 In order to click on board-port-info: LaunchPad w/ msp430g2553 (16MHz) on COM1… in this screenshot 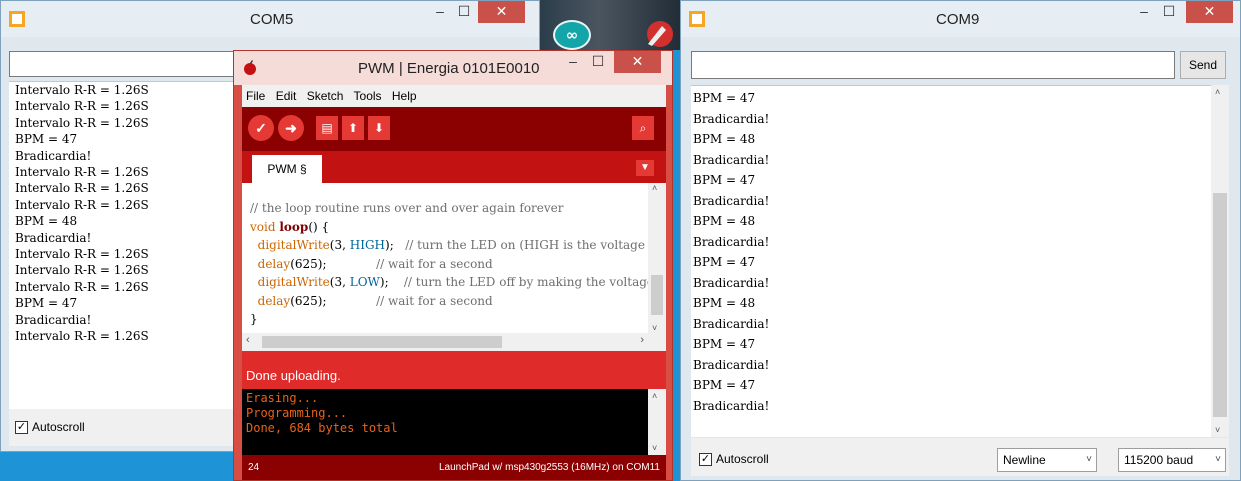, I will do `click(549, 467)`.